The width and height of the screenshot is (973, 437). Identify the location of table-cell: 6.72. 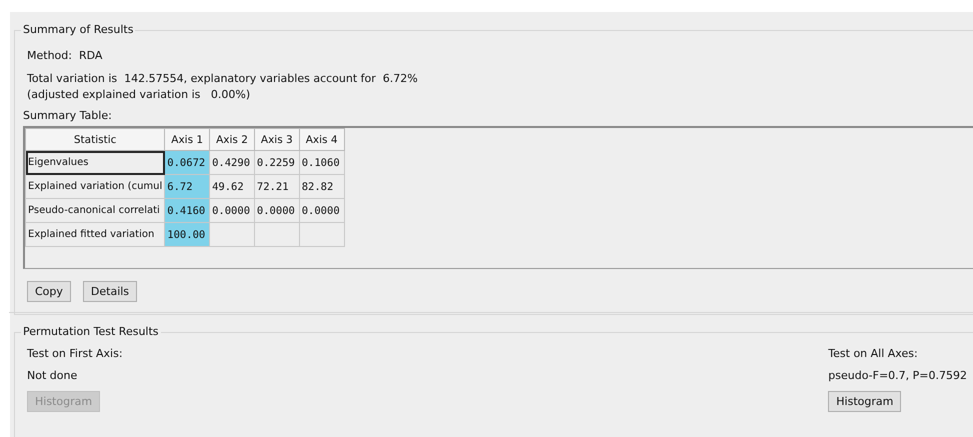
(187, 186).